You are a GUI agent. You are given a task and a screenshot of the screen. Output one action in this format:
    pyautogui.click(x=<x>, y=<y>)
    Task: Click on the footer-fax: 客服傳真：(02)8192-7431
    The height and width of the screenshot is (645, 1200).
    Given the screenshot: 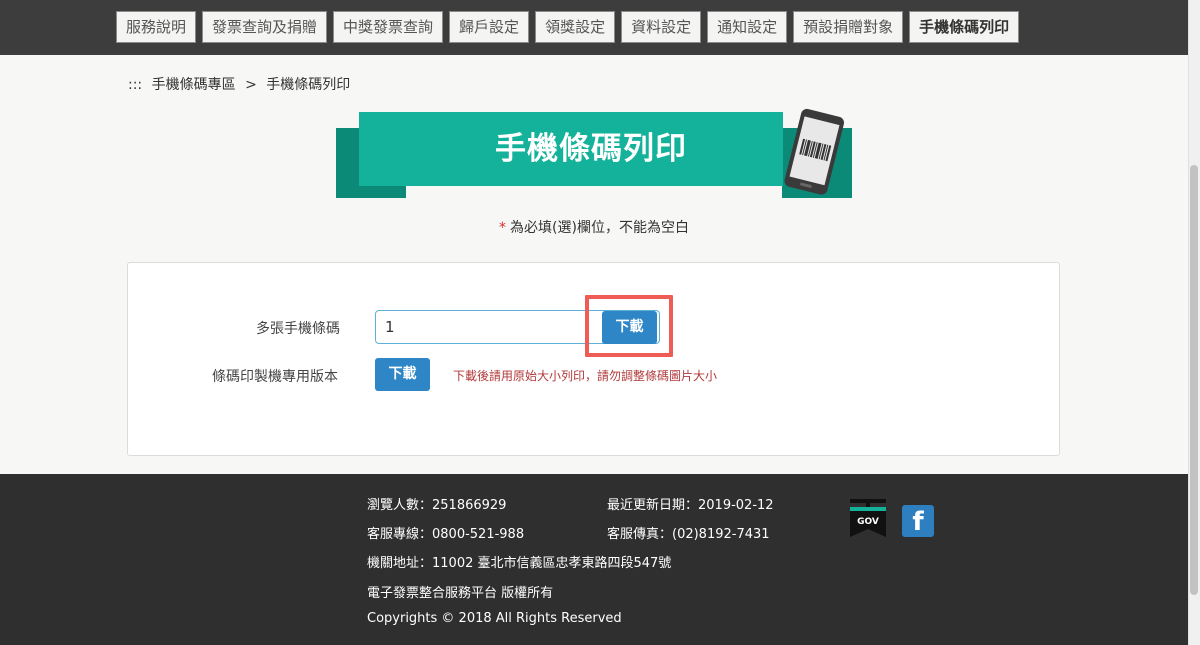 What is the action you would take?
    pyautogui.click(x=688, y=534)
    